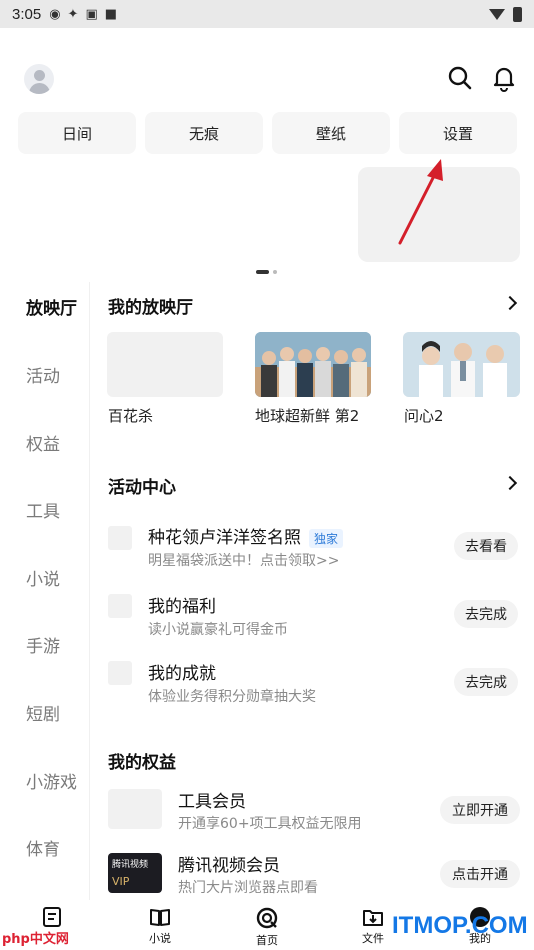 This screenshot has width=534, height=950. I want to click on side-item-mini-games: 小游戏, so click(51, 780).